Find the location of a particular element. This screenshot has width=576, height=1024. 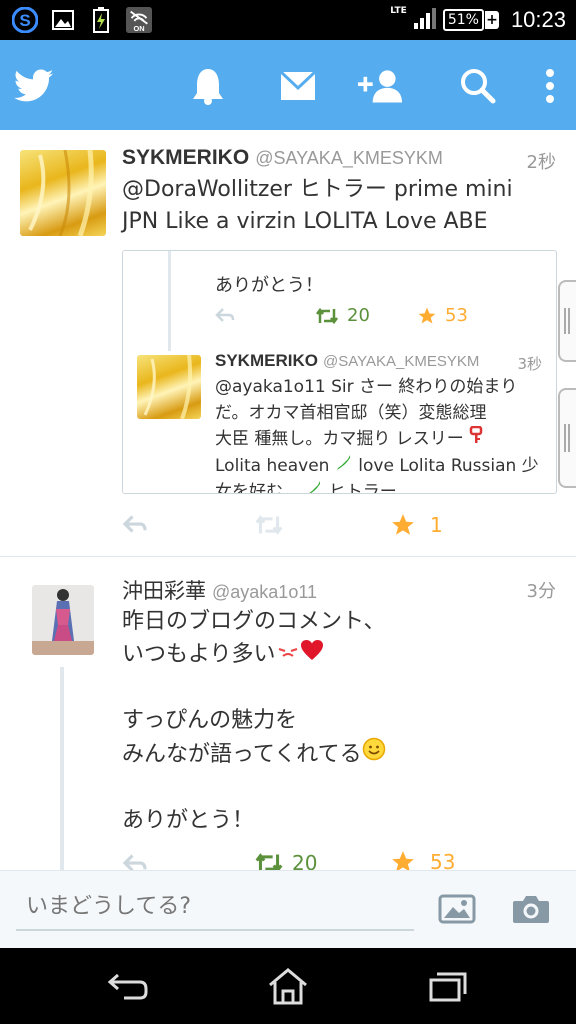

clock: 10:23 is located at coordinates (538, 19).